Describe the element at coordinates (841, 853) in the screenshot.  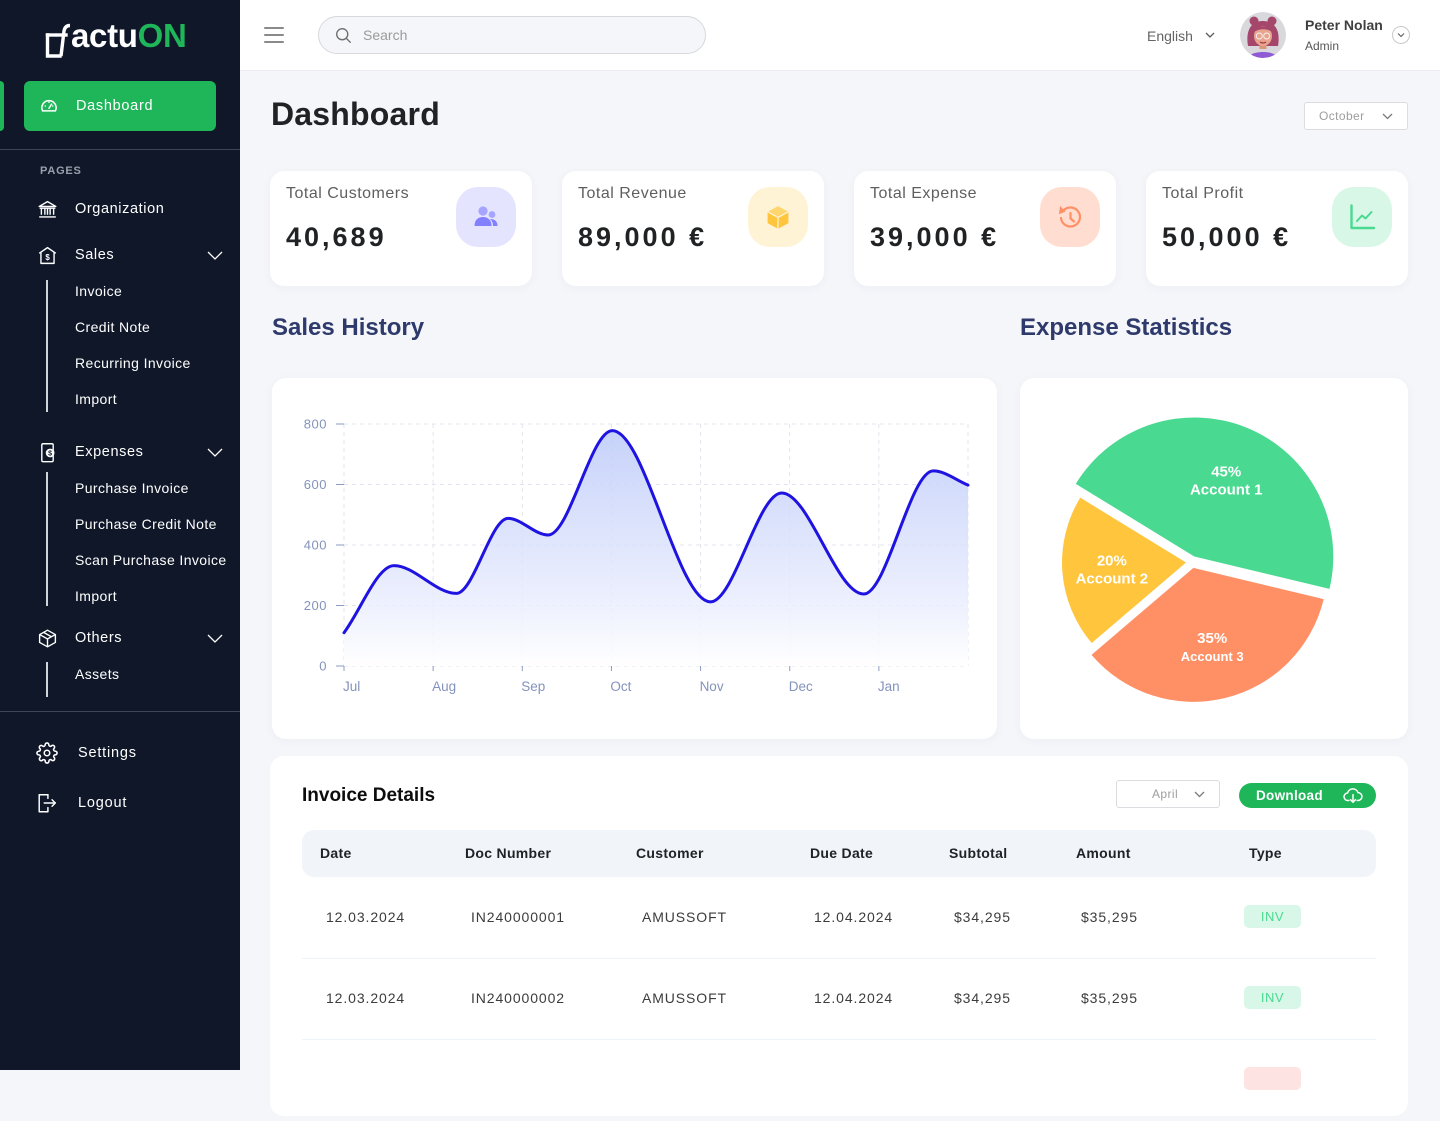
I see `column-header-due-date: Due Date` at that location.